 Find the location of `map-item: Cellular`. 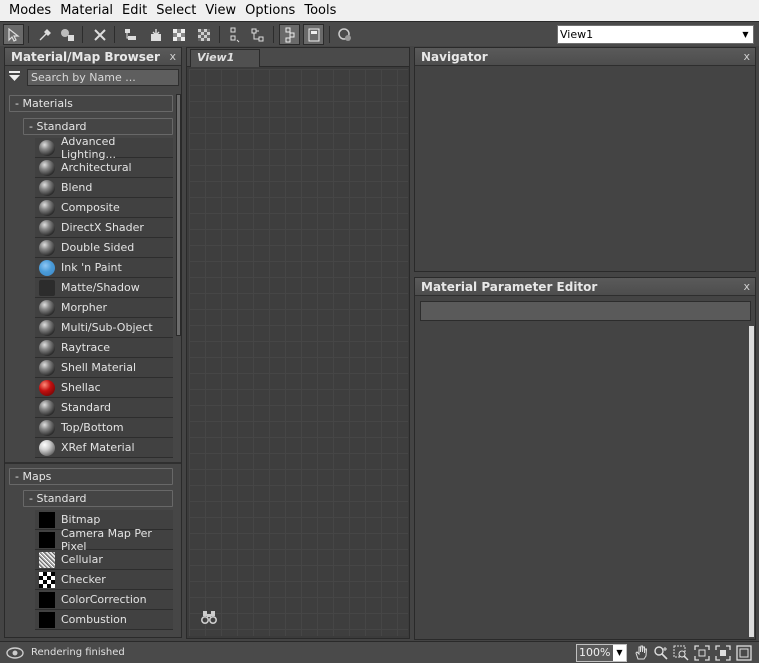

map-item: Cellular is located at coordinates (104, 560).